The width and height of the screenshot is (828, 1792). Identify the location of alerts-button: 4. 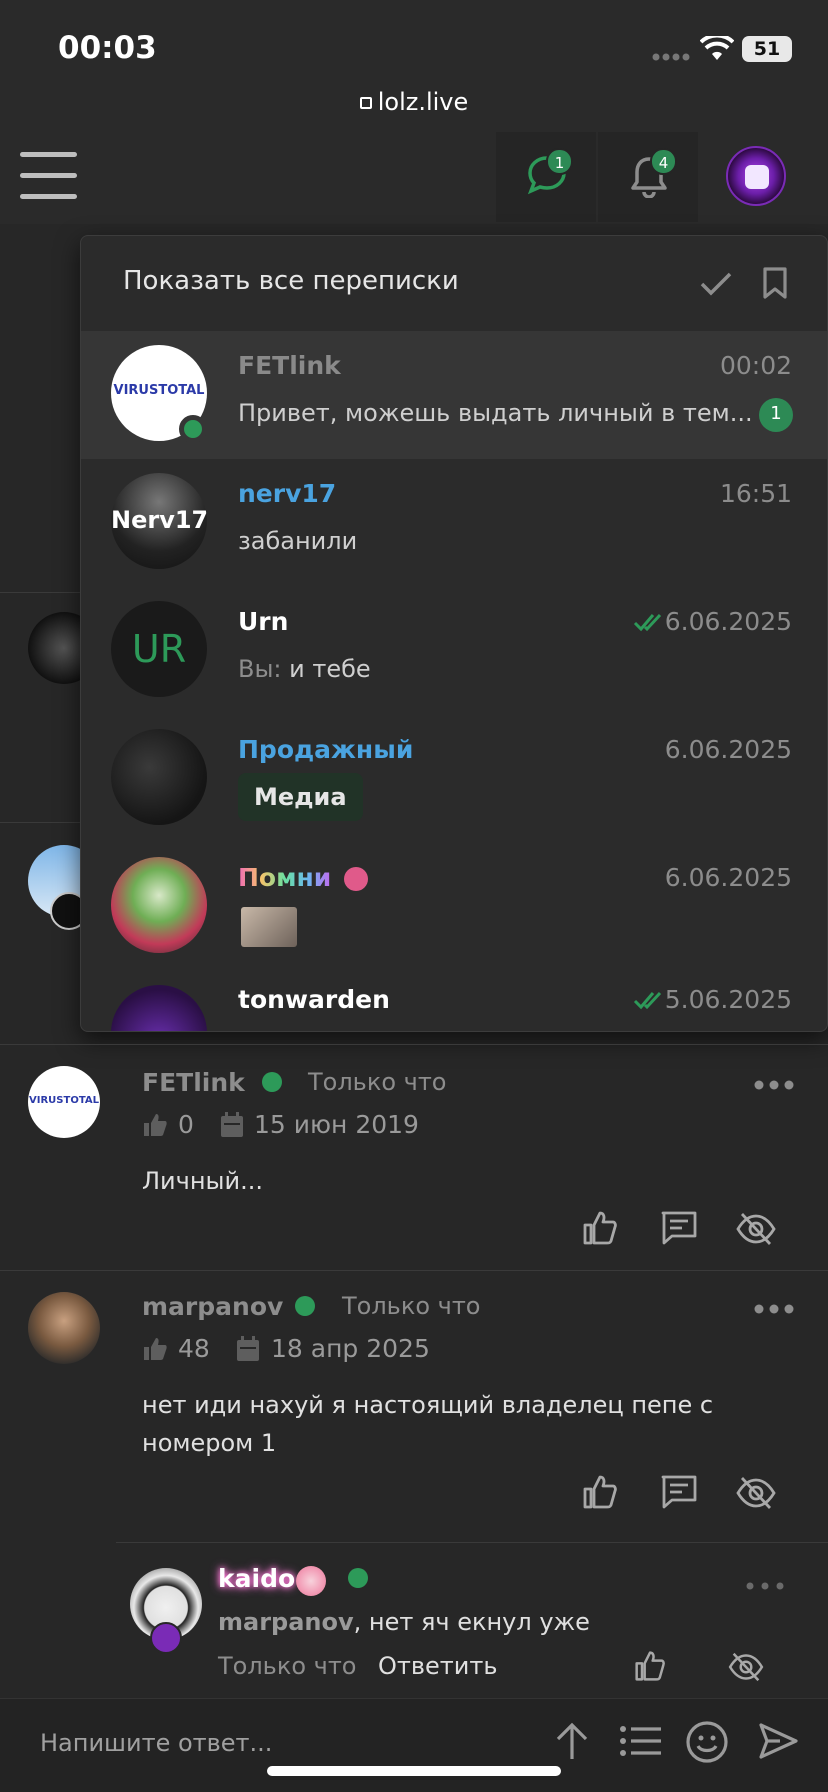
(648, 177).